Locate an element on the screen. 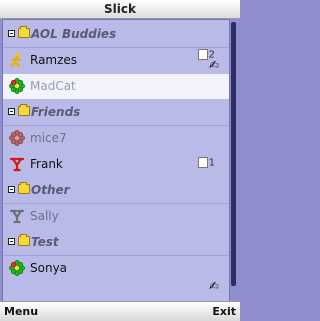 This screenshot has height=321, width=320. contact-name: mice7 is located at coordinates (48, 138).